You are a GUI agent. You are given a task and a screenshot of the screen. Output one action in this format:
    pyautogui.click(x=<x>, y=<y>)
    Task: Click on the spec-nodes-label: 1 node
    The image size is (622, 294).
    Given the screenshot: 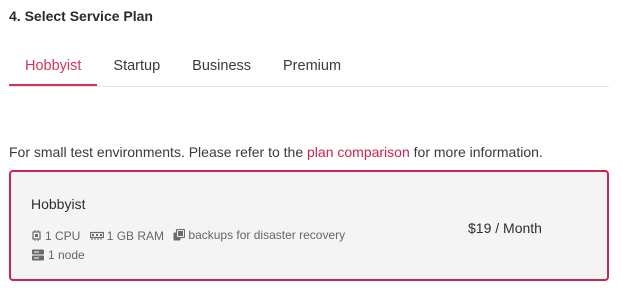 What is the action you would take?
    pyautogui.click(x=66, y=255)
    